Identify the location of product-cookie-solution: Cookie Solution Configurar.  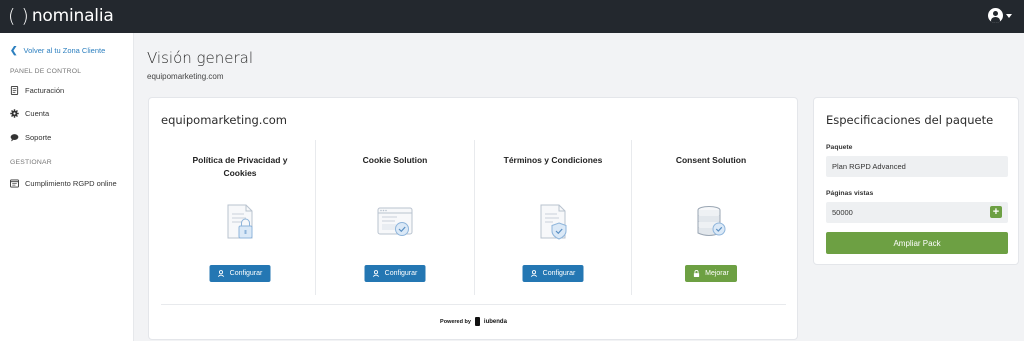
(395, 217).